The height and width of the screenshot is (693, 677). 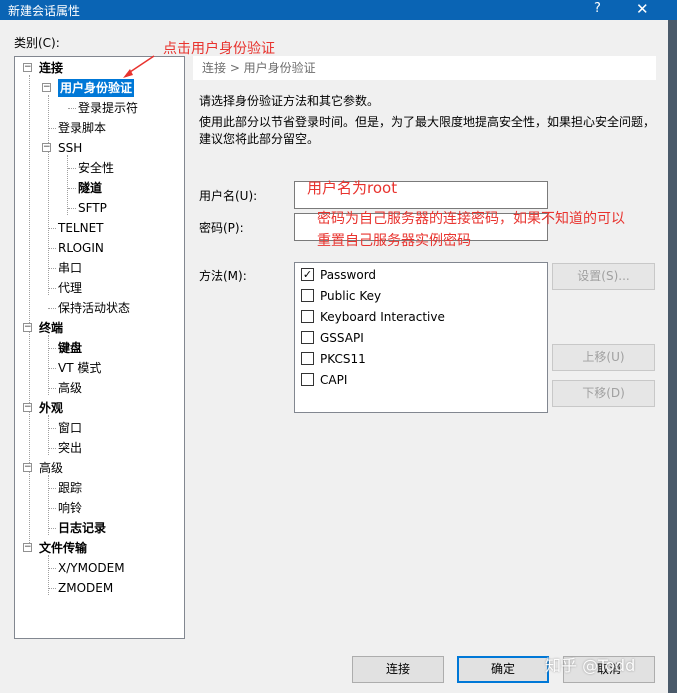 What do you see at coordinates (51, 68) in the screenshot?
I see `tree-item: 连接` at bounding box center [51, 68].